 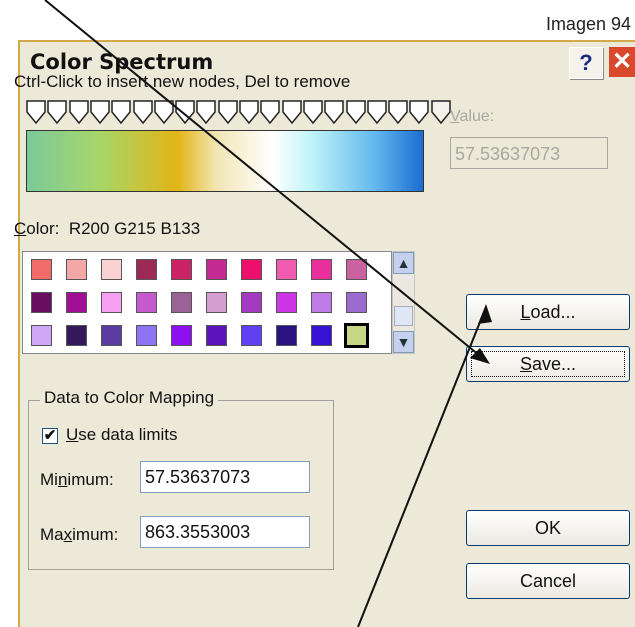 What do you see at coordinates (403, 263) in the screenshot?
I see `scroll-up-arrow-icon: ▲` at bounding box center [403, 263].